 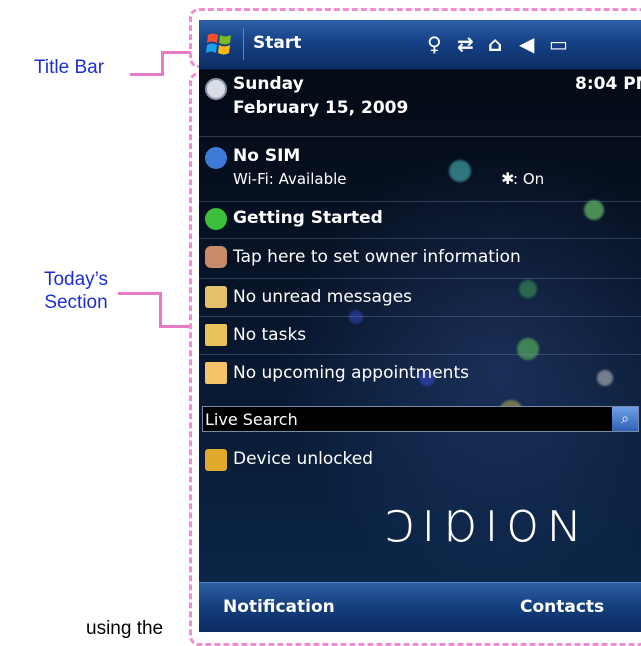 I want to click on antenna-icon: ♀, so click(x=434, y=44).